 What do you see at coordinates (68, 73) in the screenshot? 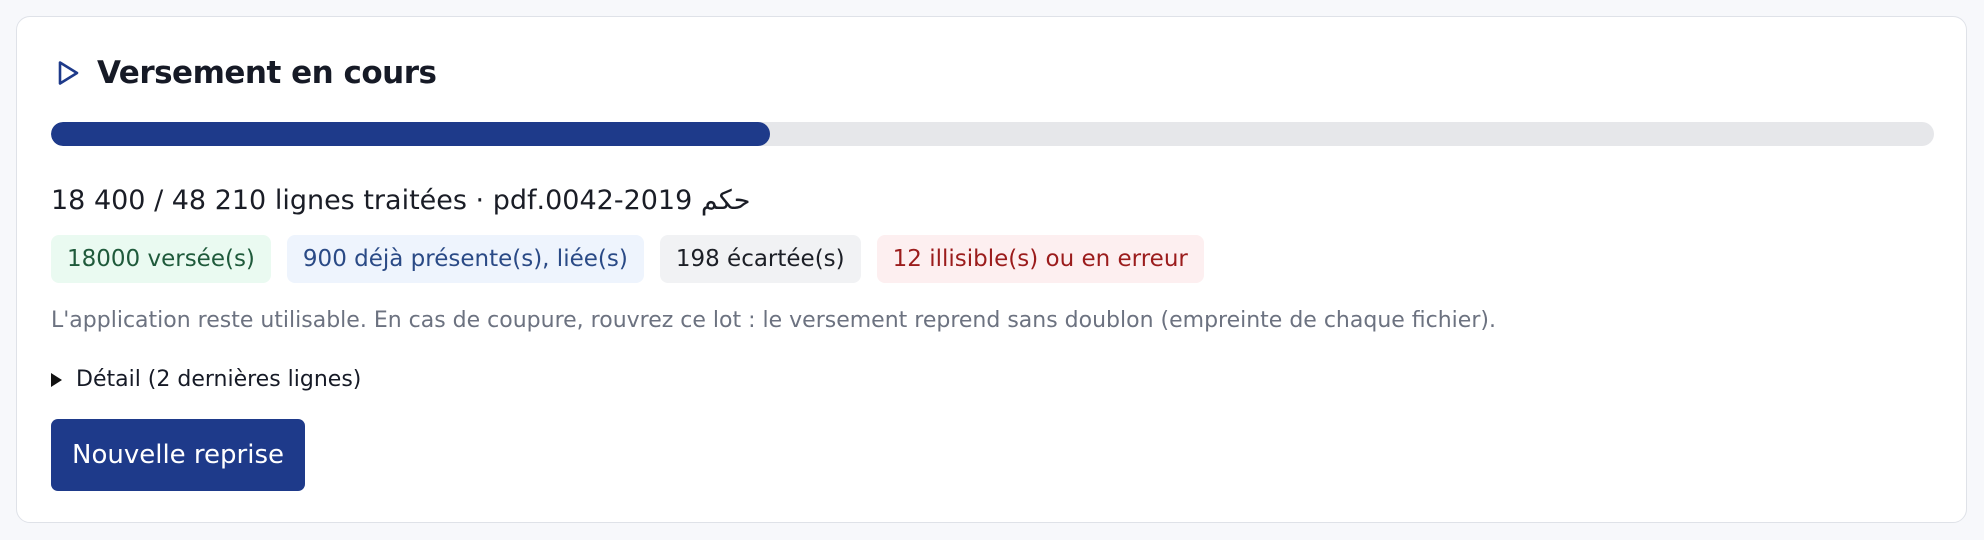
I see `play-icon` at bounding box center [68, 73].